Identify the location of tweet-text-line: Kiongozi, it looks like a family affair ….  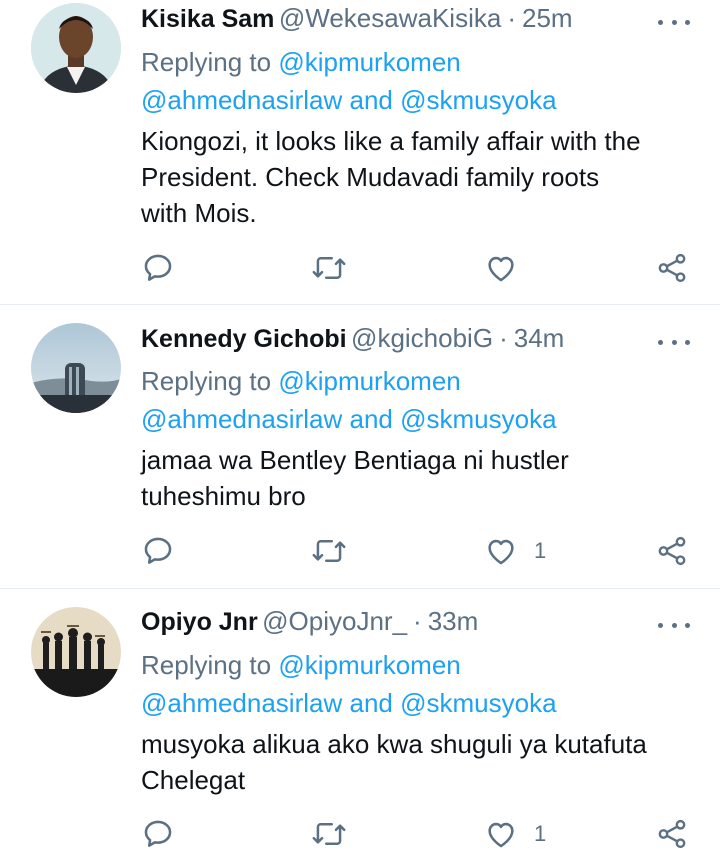
(391, 141).